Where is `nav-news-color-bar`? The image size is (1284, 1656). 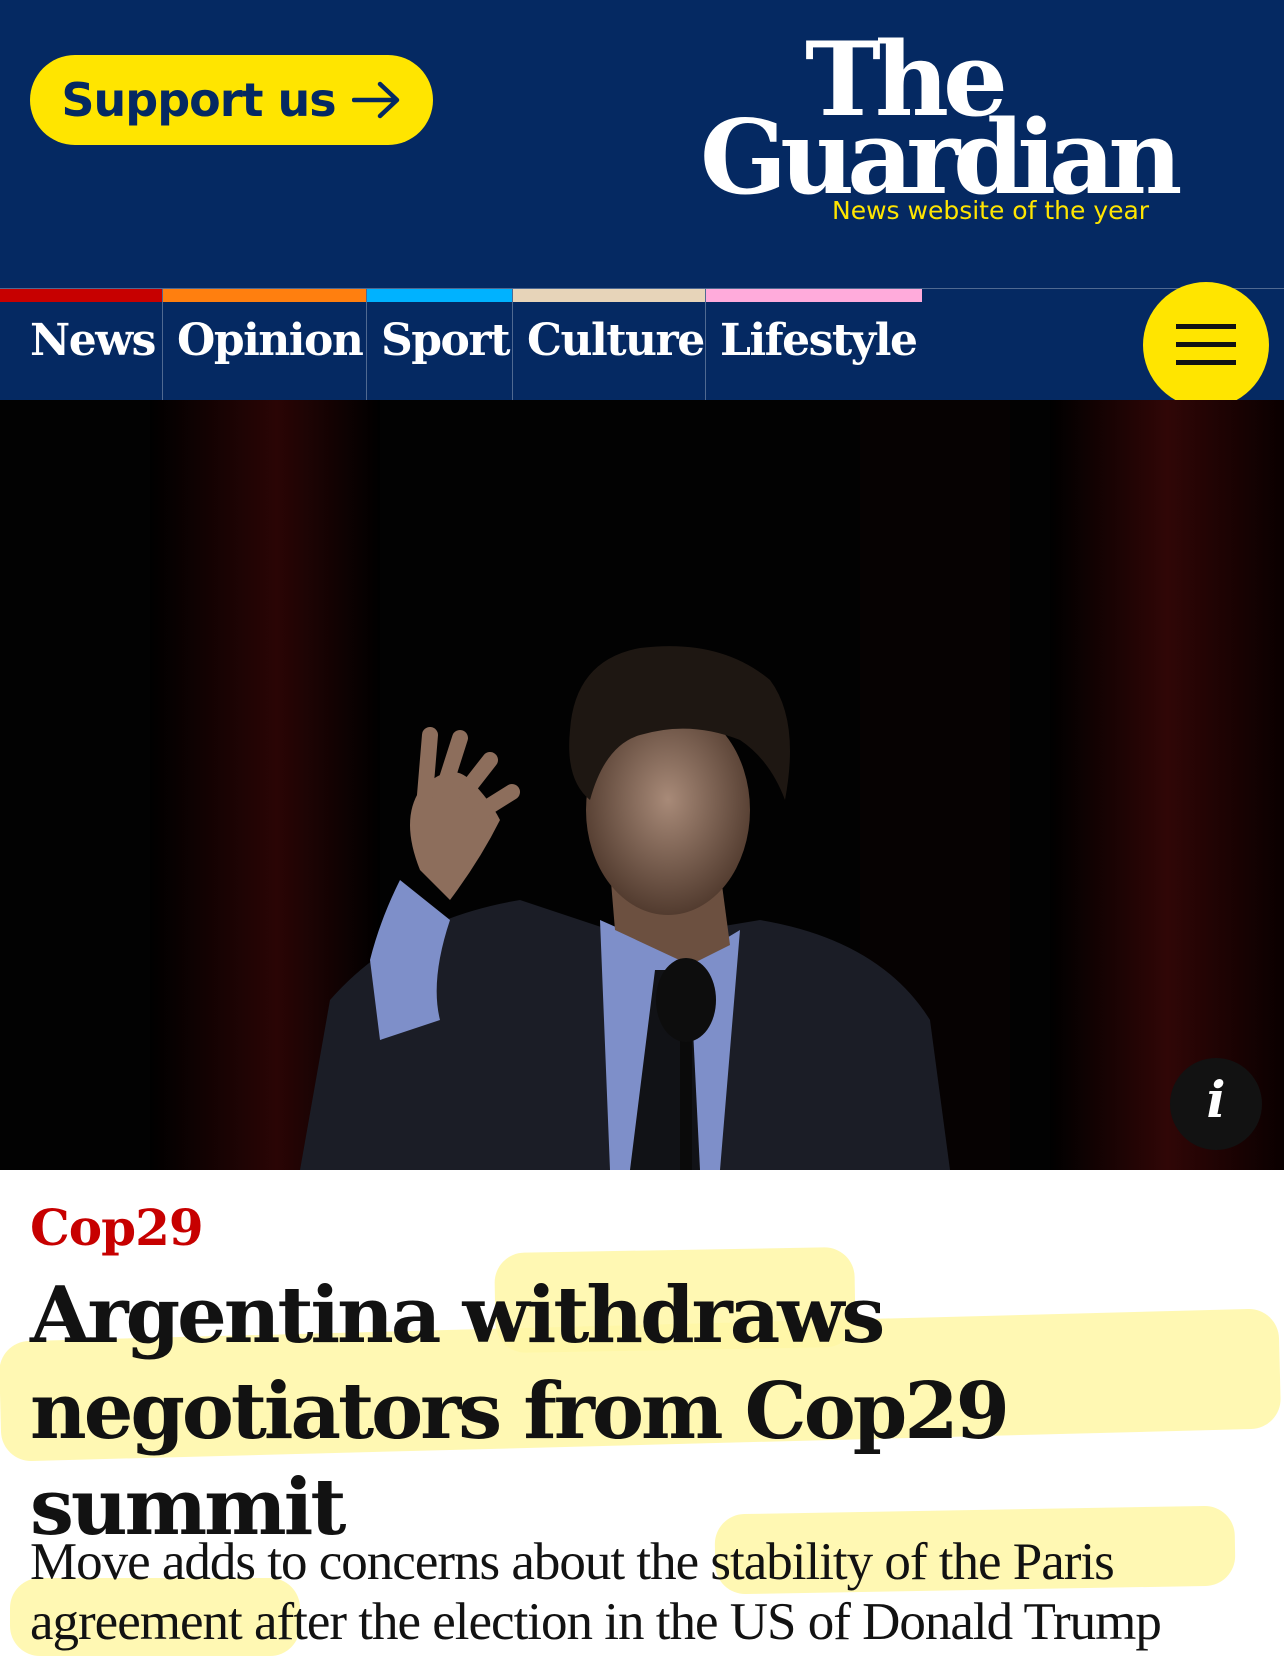 nav-news-color-bar is located at coordinates (81, 295).